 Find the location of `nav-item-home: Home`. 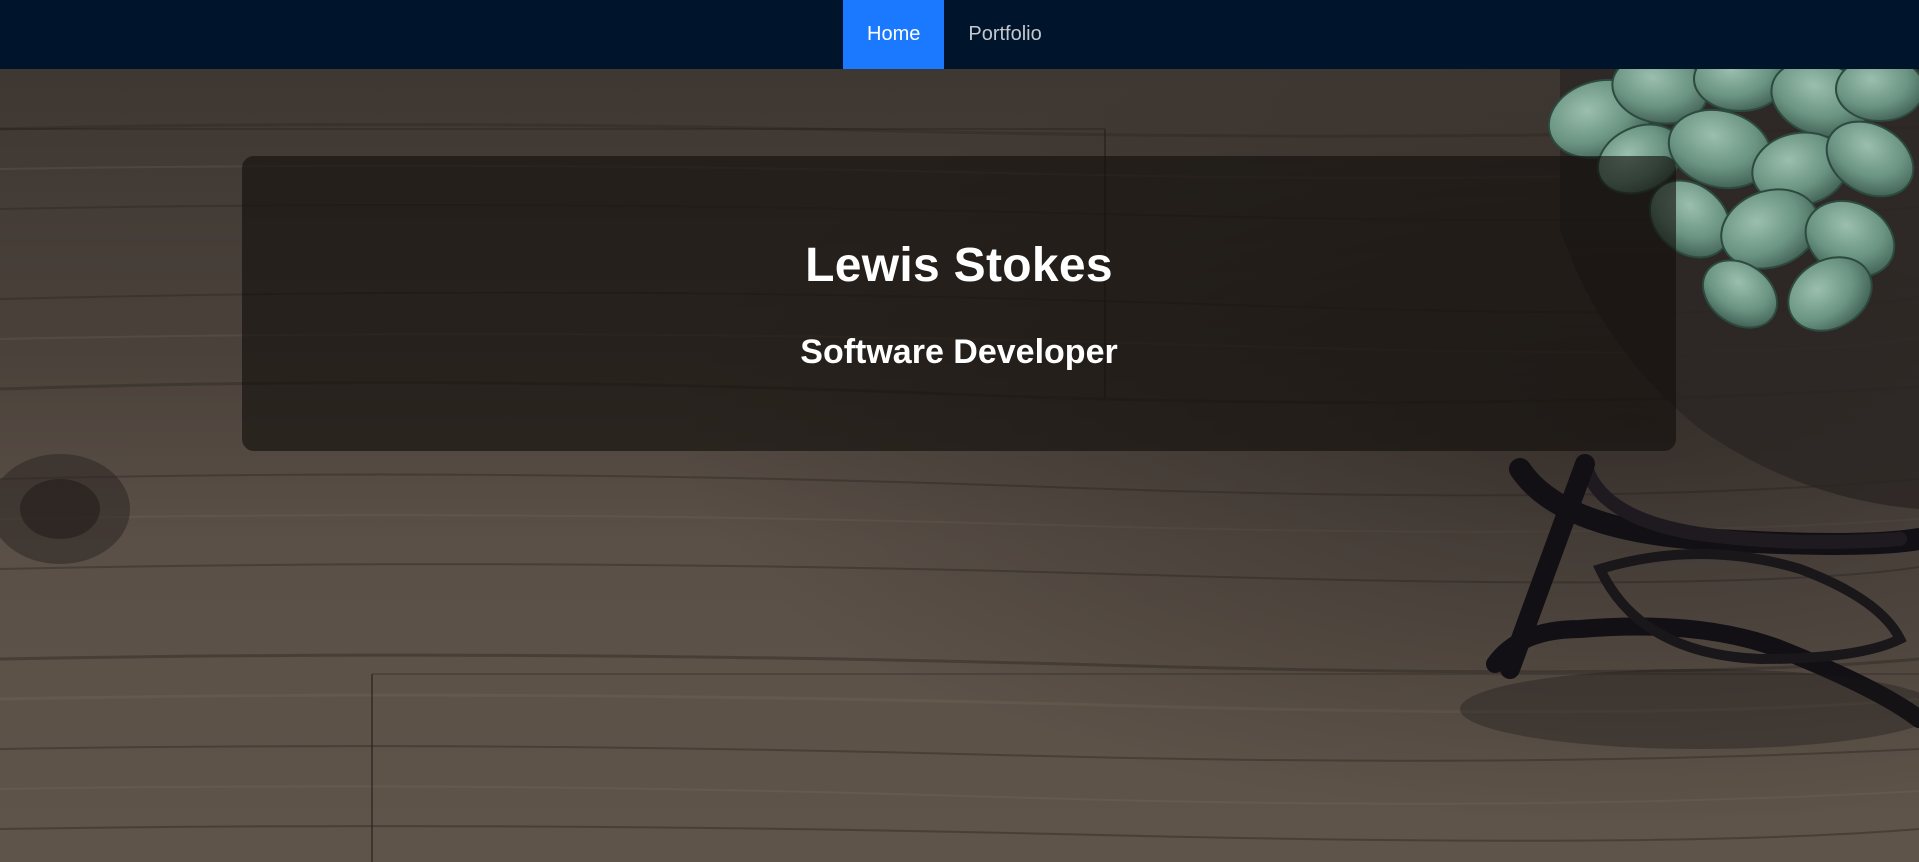

nav-item-home: Home is located at coordinates (894, 34).